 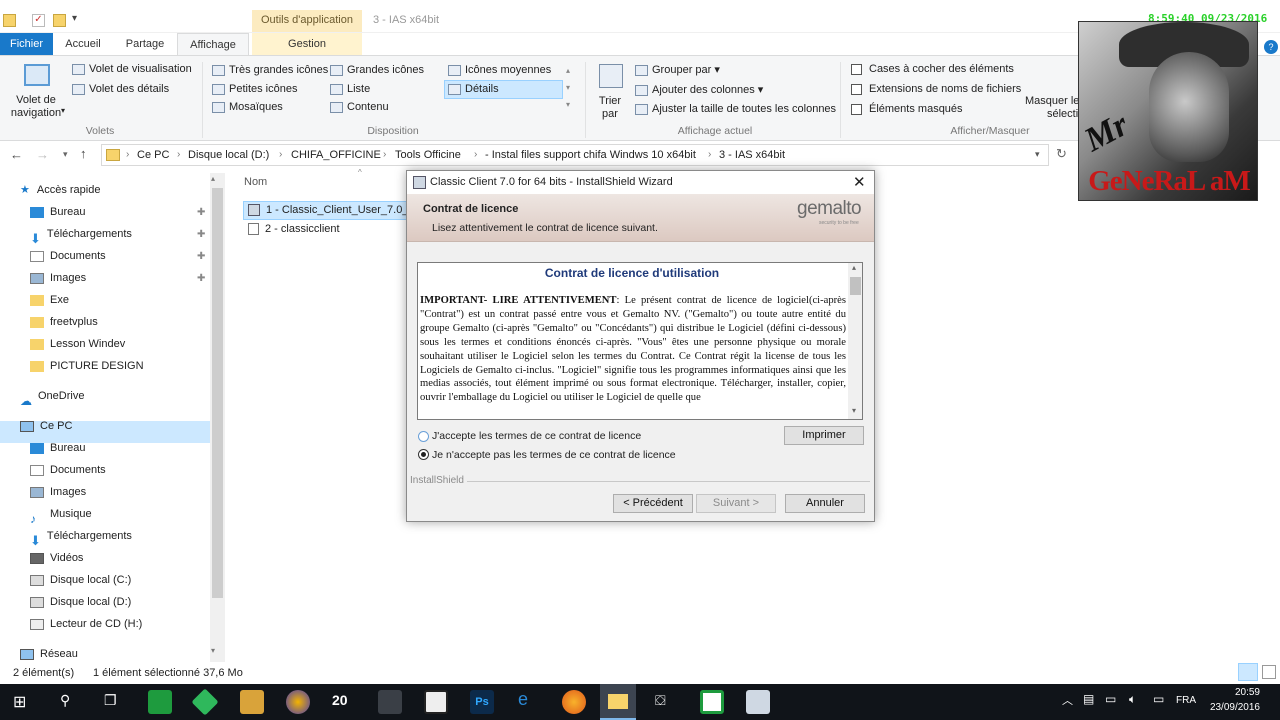 I want to click on quick-access-dropdown-icon: ▾, so click(x=74, y=19).